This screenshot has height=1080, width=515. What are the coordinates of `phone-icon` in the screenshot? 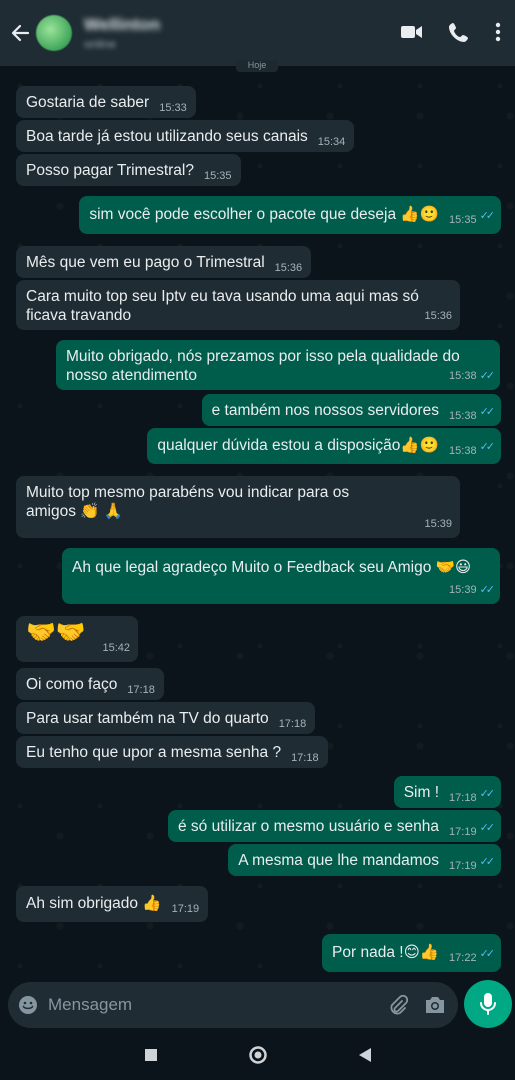 It's located at (458, 32).